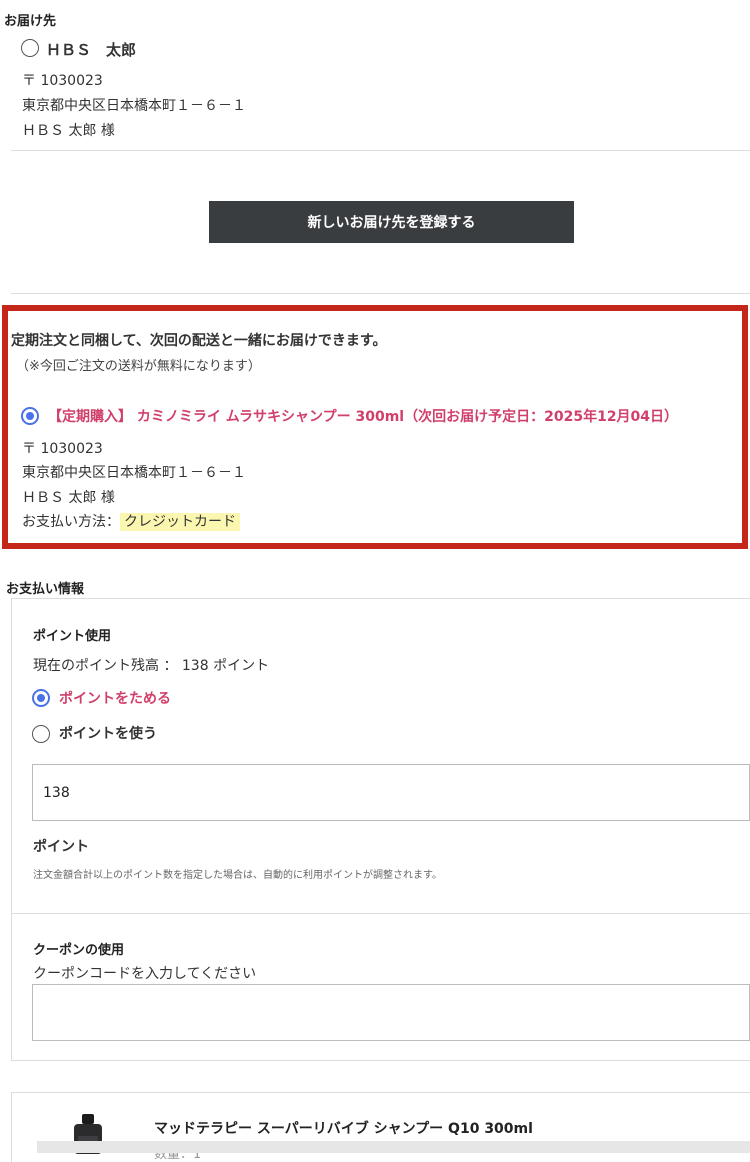 The image size is (750, 1162). Describe the element at coordinates (71, 522) in the screenshot. I see `payment-method-label: お支払い方法：` at that location.